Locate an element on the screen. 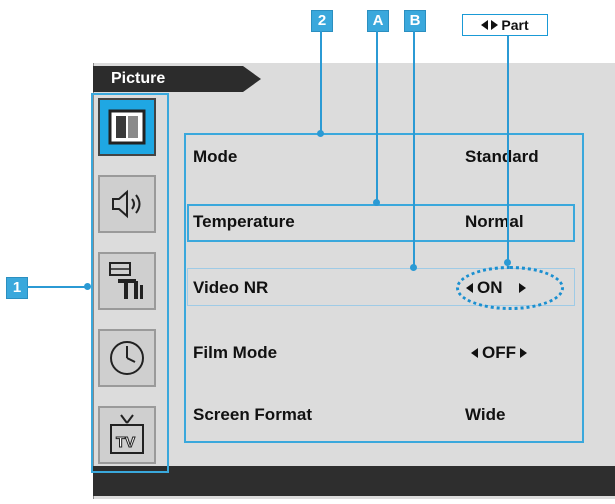  mode-value-text: Standard is located at coordinates (502, 156).